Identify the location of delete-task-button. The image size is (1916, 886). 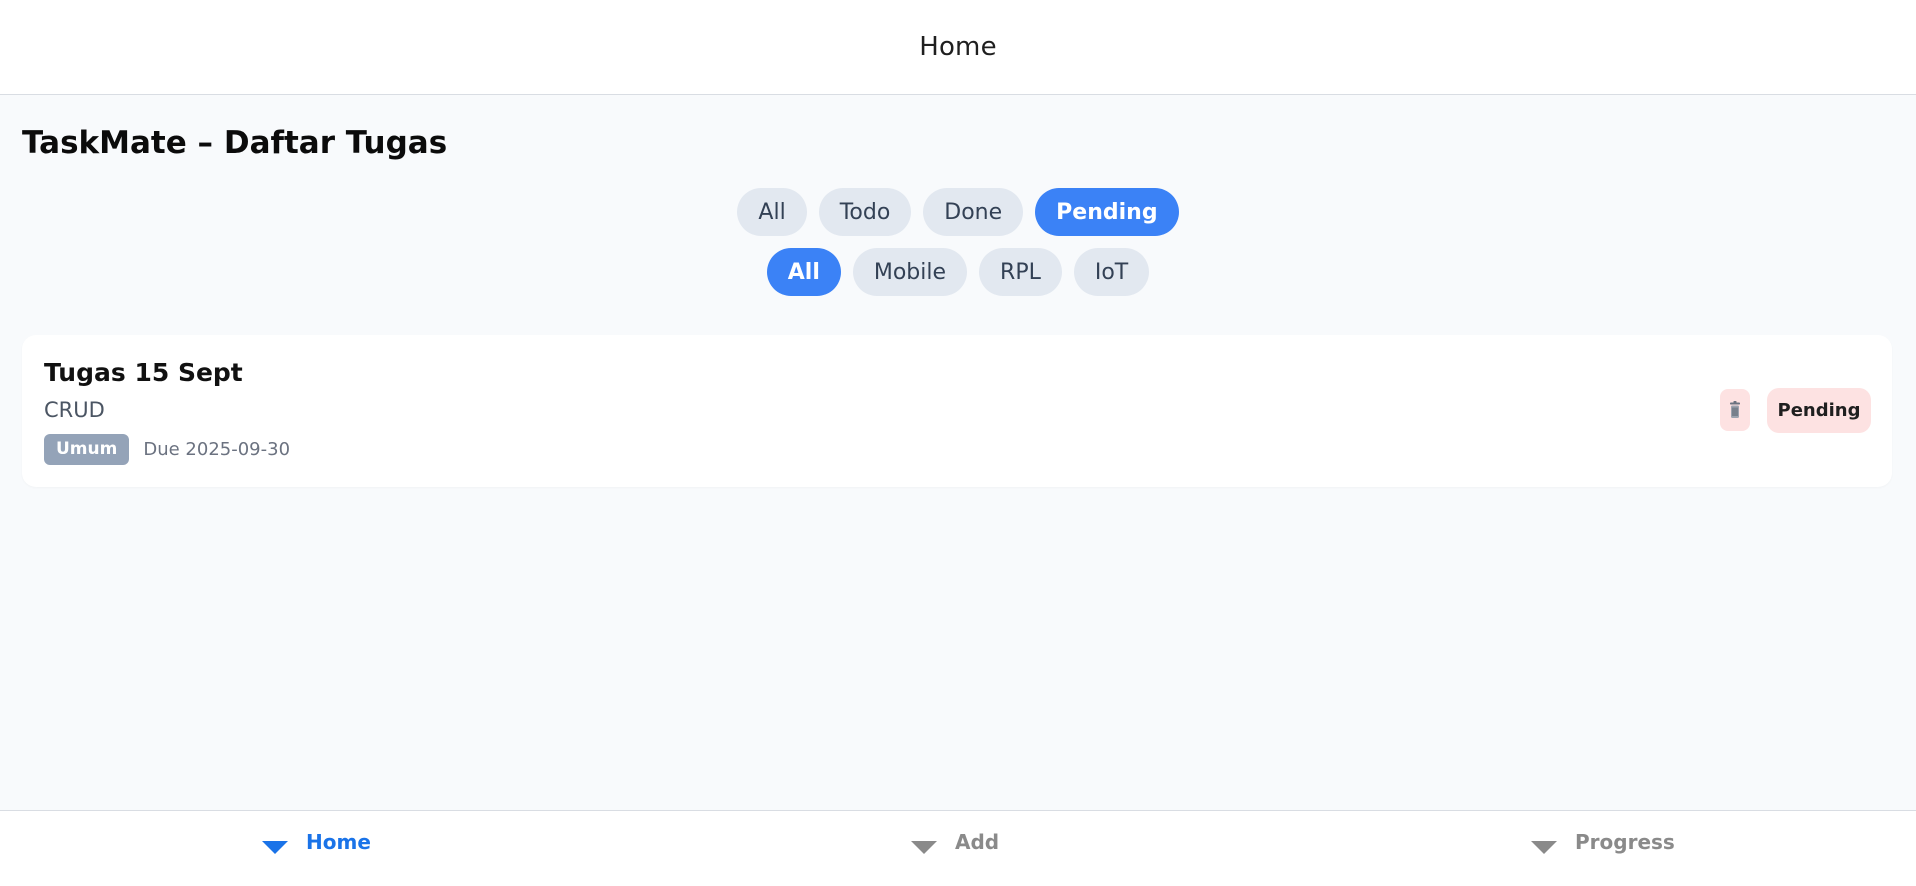
(1735, 410).